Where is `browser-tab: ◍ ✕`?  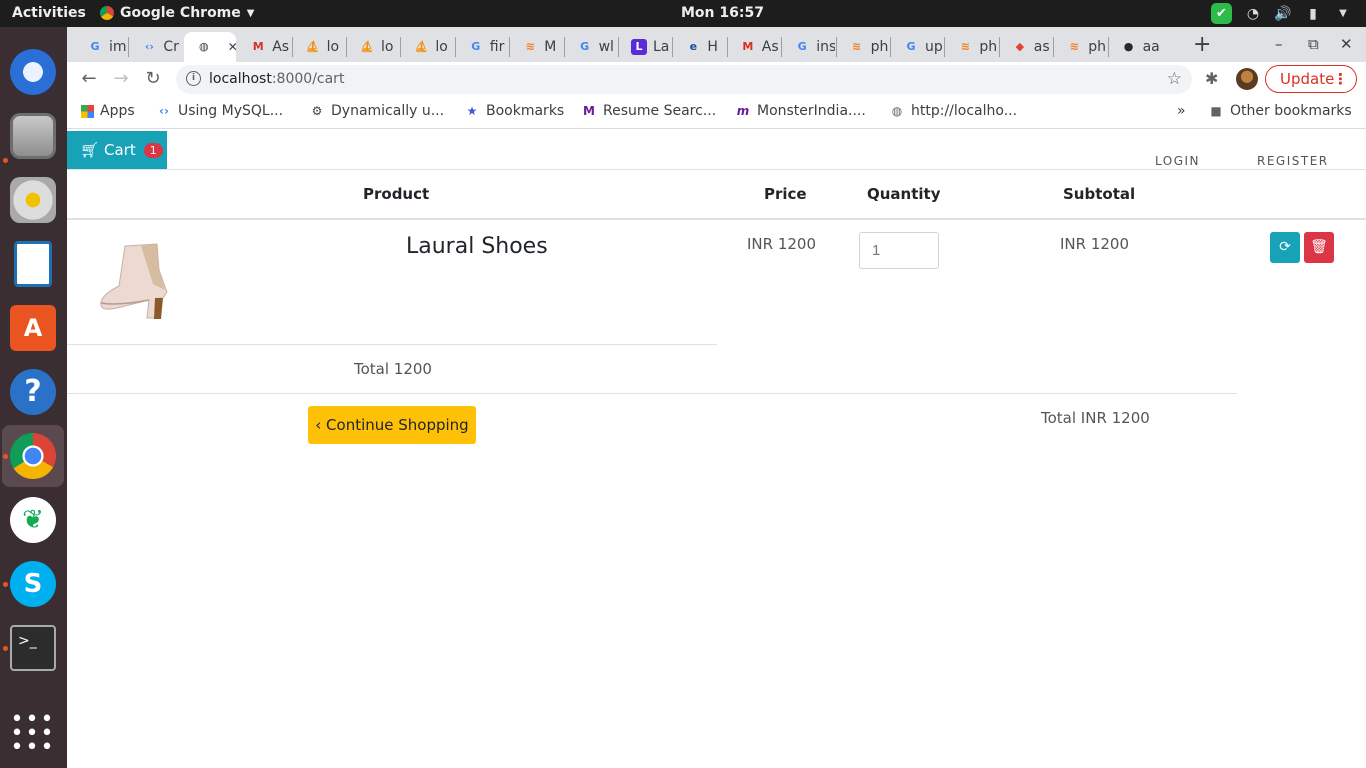 browser-tab: ◍ ✕ is located at coordinates (210, 47).